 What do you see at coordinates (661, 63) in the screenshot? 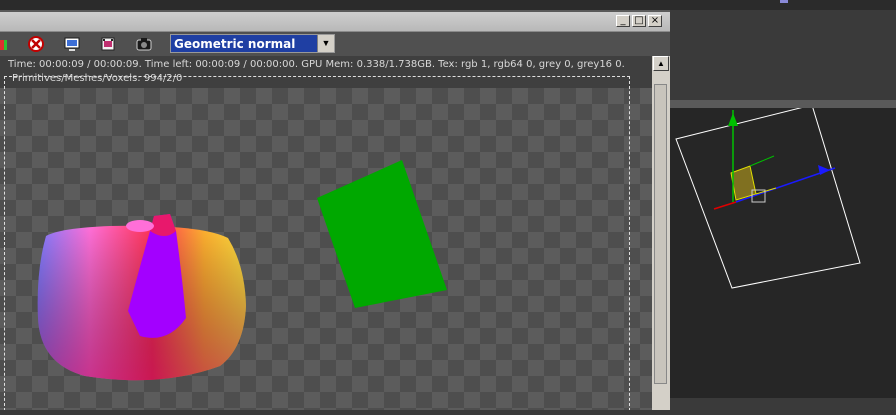
I see `scroll-up-icon: ▲` at bounding box center [661, 63].